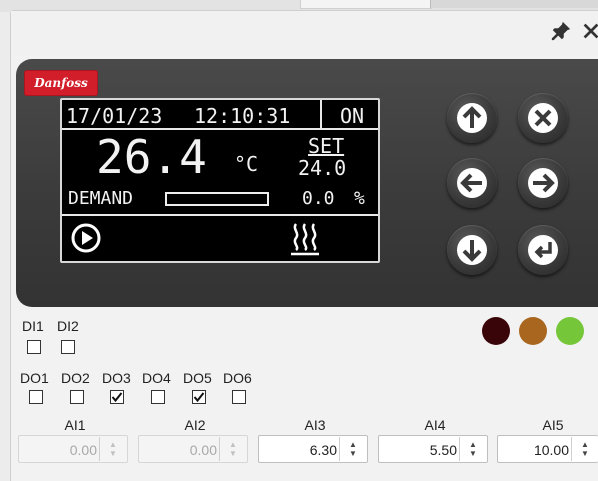 This screenshot has width=598, height=481. I want to click on ai5-label: AI5, so click(553, 425).